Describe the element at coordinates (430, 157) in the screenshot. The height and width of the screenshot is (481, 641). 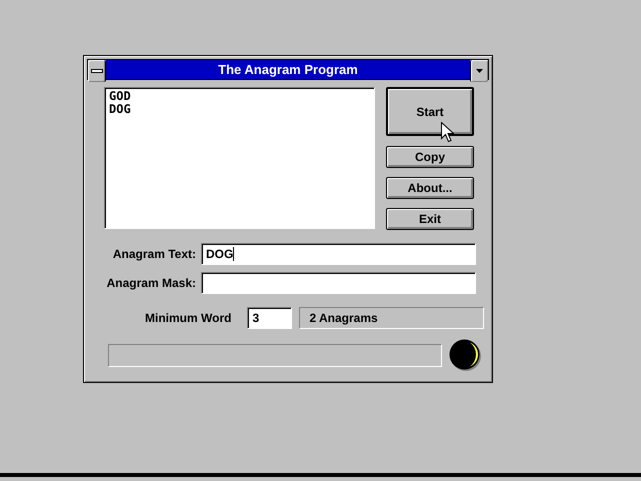
I see `command-button: Copy` at that location.